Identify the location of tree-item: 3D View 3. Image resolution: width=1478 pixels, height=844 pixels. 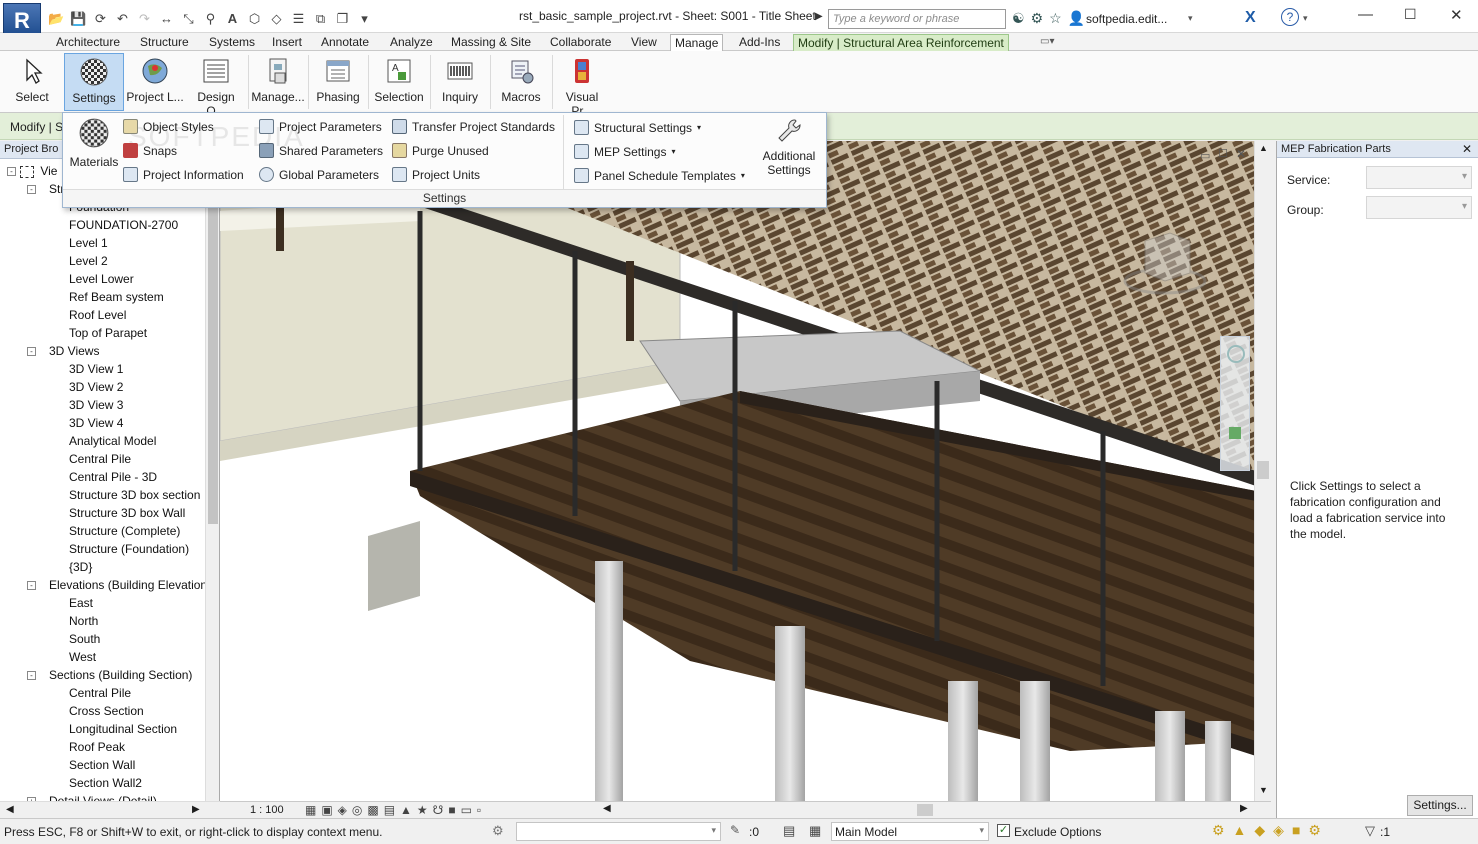
(96, 405).